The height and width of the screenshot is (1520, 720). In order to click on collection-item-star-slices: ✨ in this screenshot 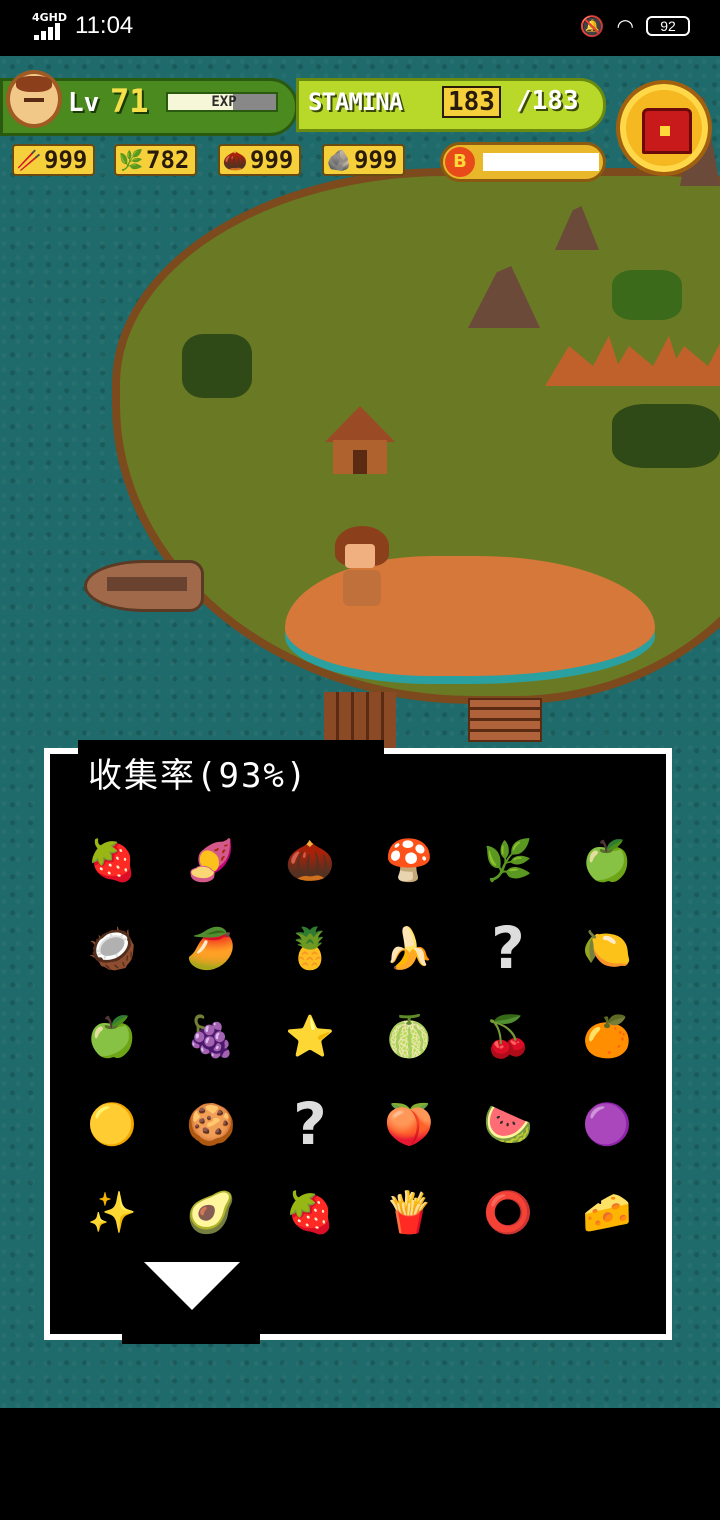, I will do `click(112, 1212)`.